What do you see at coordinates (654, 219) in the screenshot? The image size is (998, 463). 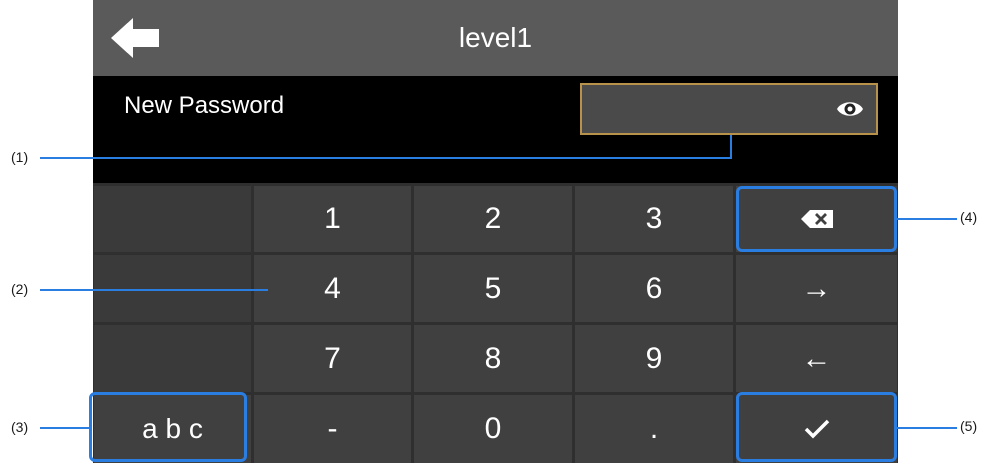 I see `key-3: 3` at bounding box center [654, 219].